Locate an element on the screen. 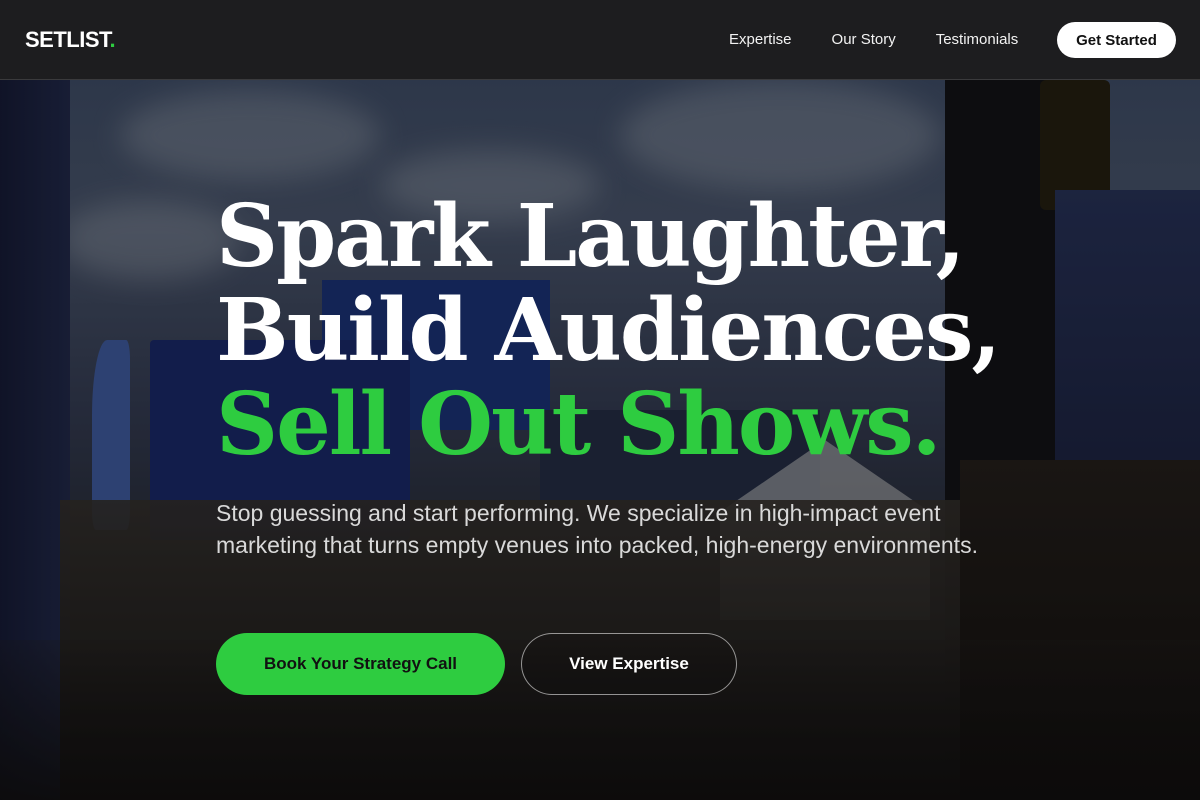 The width and height of the screenshot is (1200, 800). headline-line-1: Spark Laughter, is located at coordinates (591, 236).